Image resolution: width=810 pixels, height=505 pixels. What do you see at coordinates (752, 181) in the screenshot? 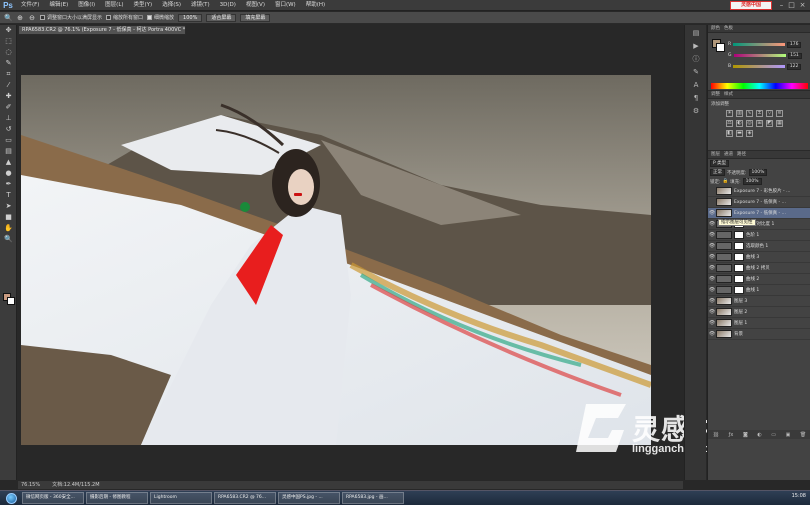
I see `fill-input: 100%` at bounding box center [752, 181].